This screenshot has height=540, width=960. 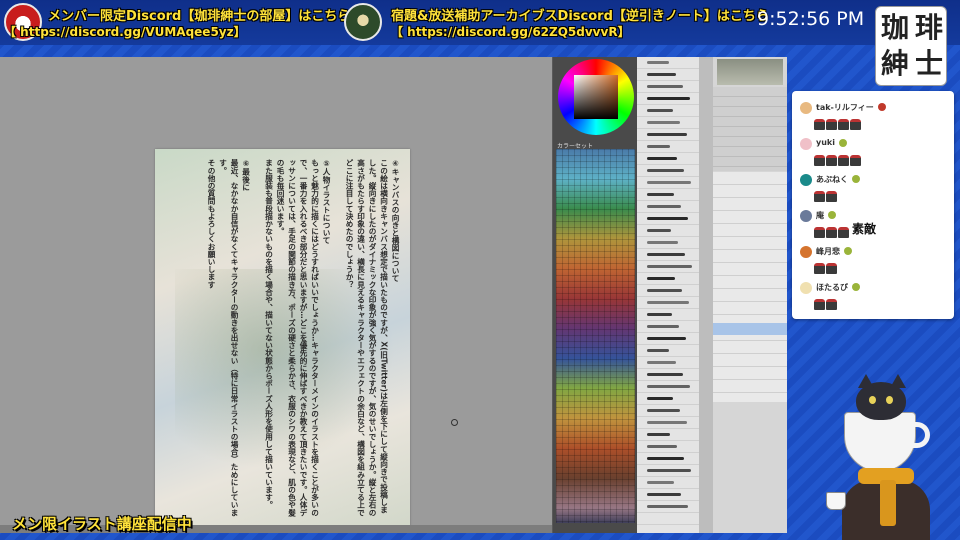 What do you see at coordinates (580, 16) in the screenshot?
I see `archive-discord-title: 宿題&放送補助アーカイブスDiscord【逆引きノート】はこちら` at bounding box center [580, 16].